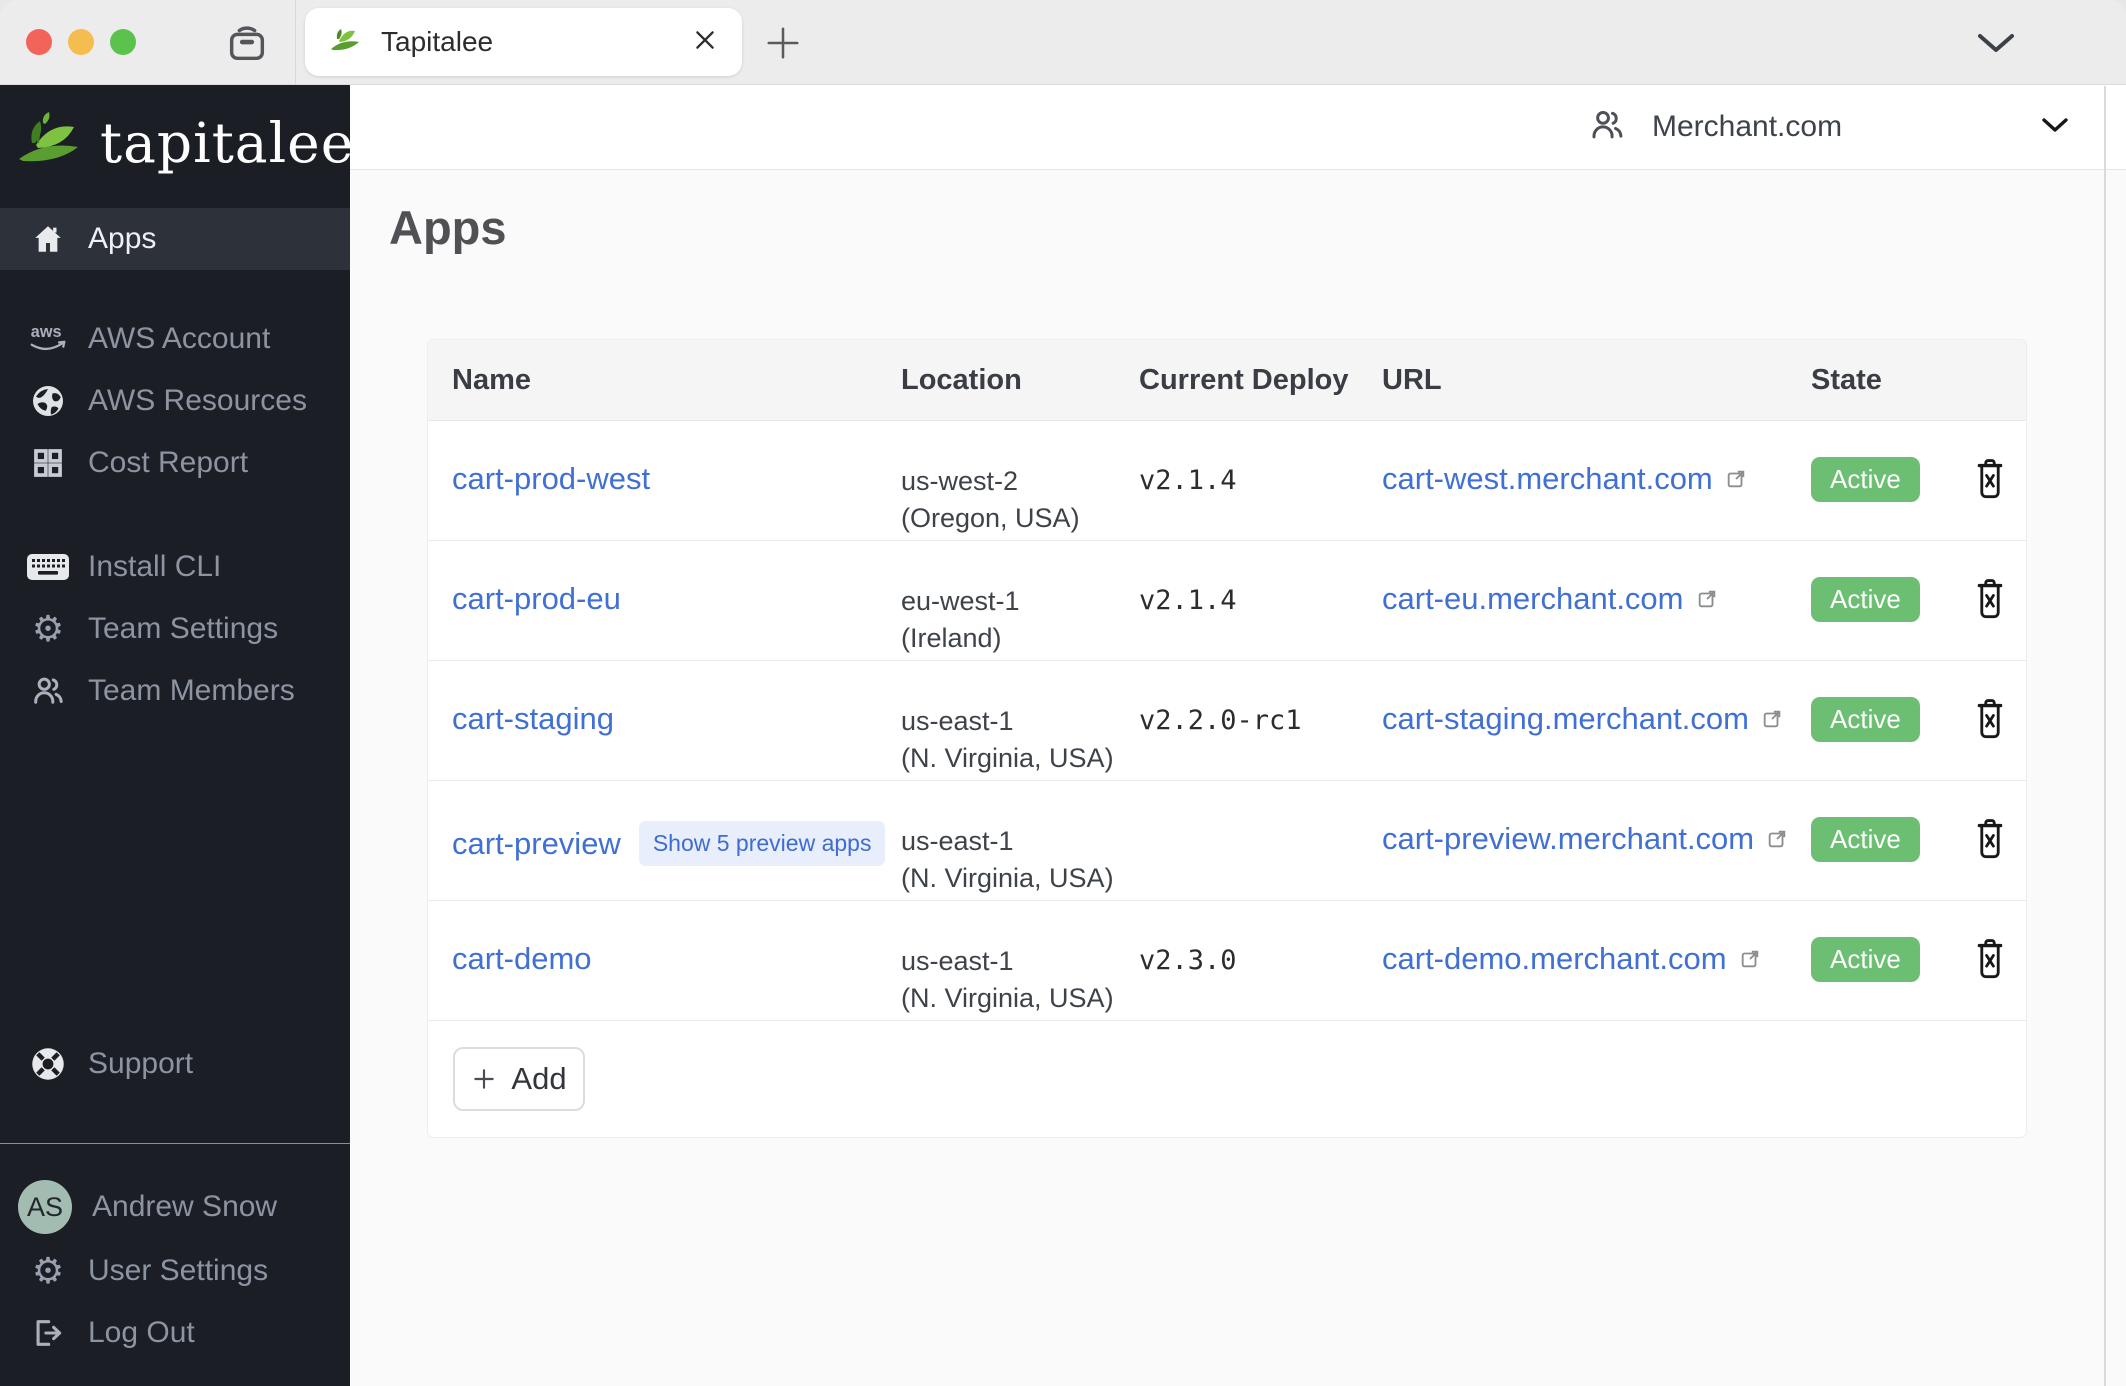  I want to click on app-name-link: cart-prod-west, so click(551, 479).